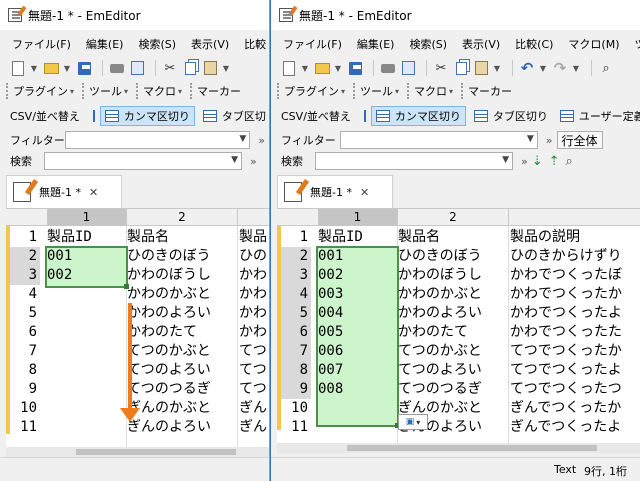  I want to click on grid-cell: ひの, so click(254, 256).